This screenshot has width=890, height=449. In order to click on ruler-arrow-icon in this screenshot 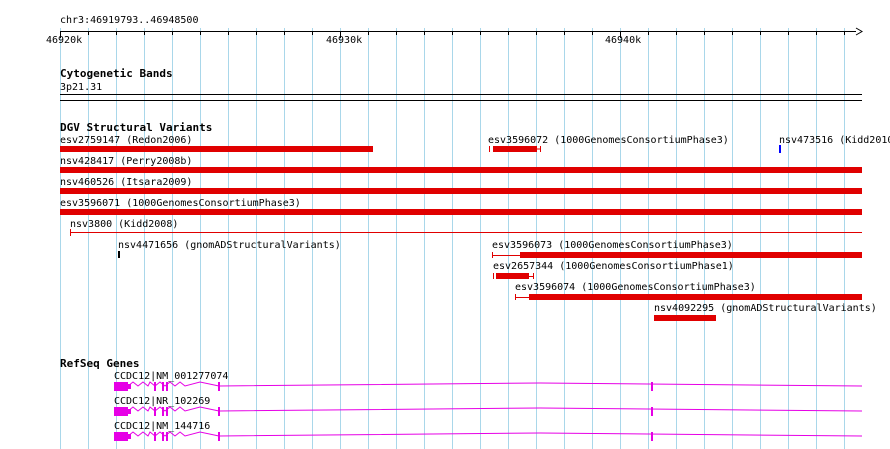, I will do `click(859, 31)`.